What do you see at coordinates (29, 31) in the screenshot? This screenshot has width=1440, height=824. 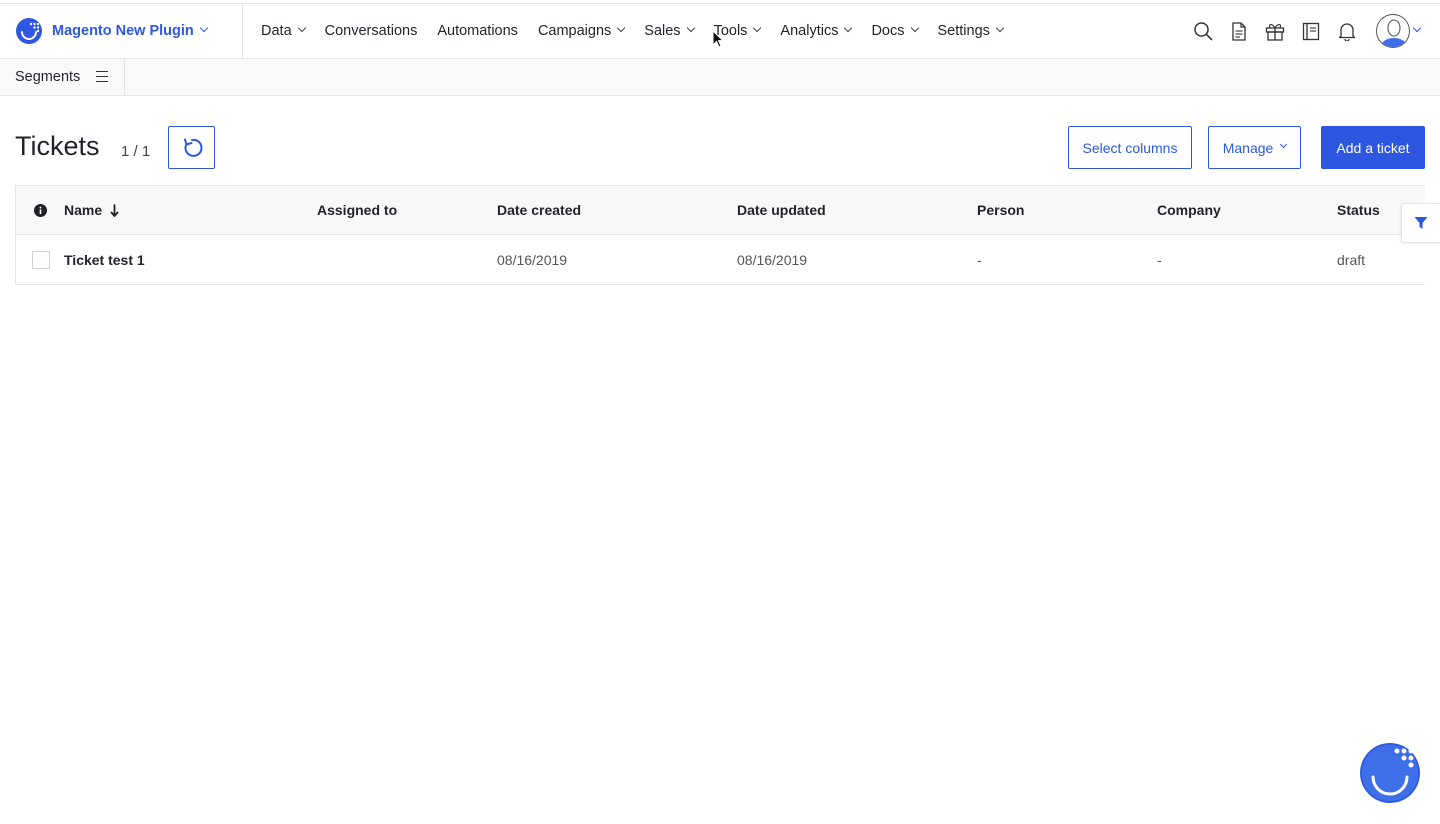 I see `brand-logo-icon` at bounding box center [29, 31].